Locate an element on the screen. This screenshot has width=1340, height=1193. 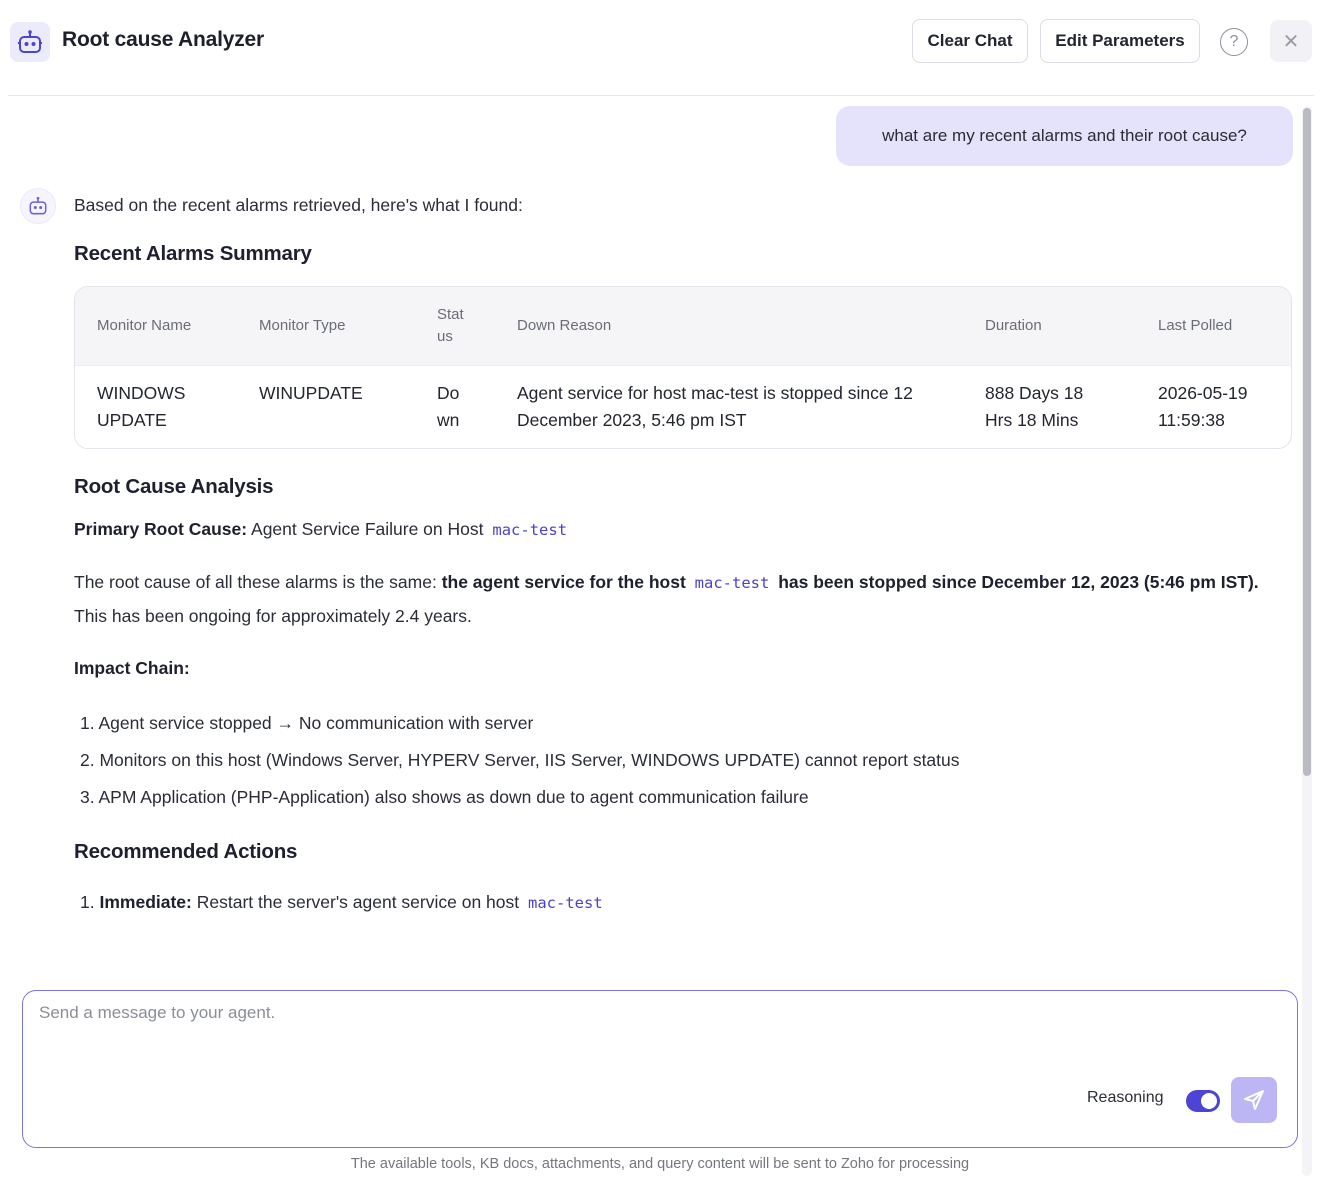
summary-heading: Recent Alarms Summary is located at coordinates (193, 253).